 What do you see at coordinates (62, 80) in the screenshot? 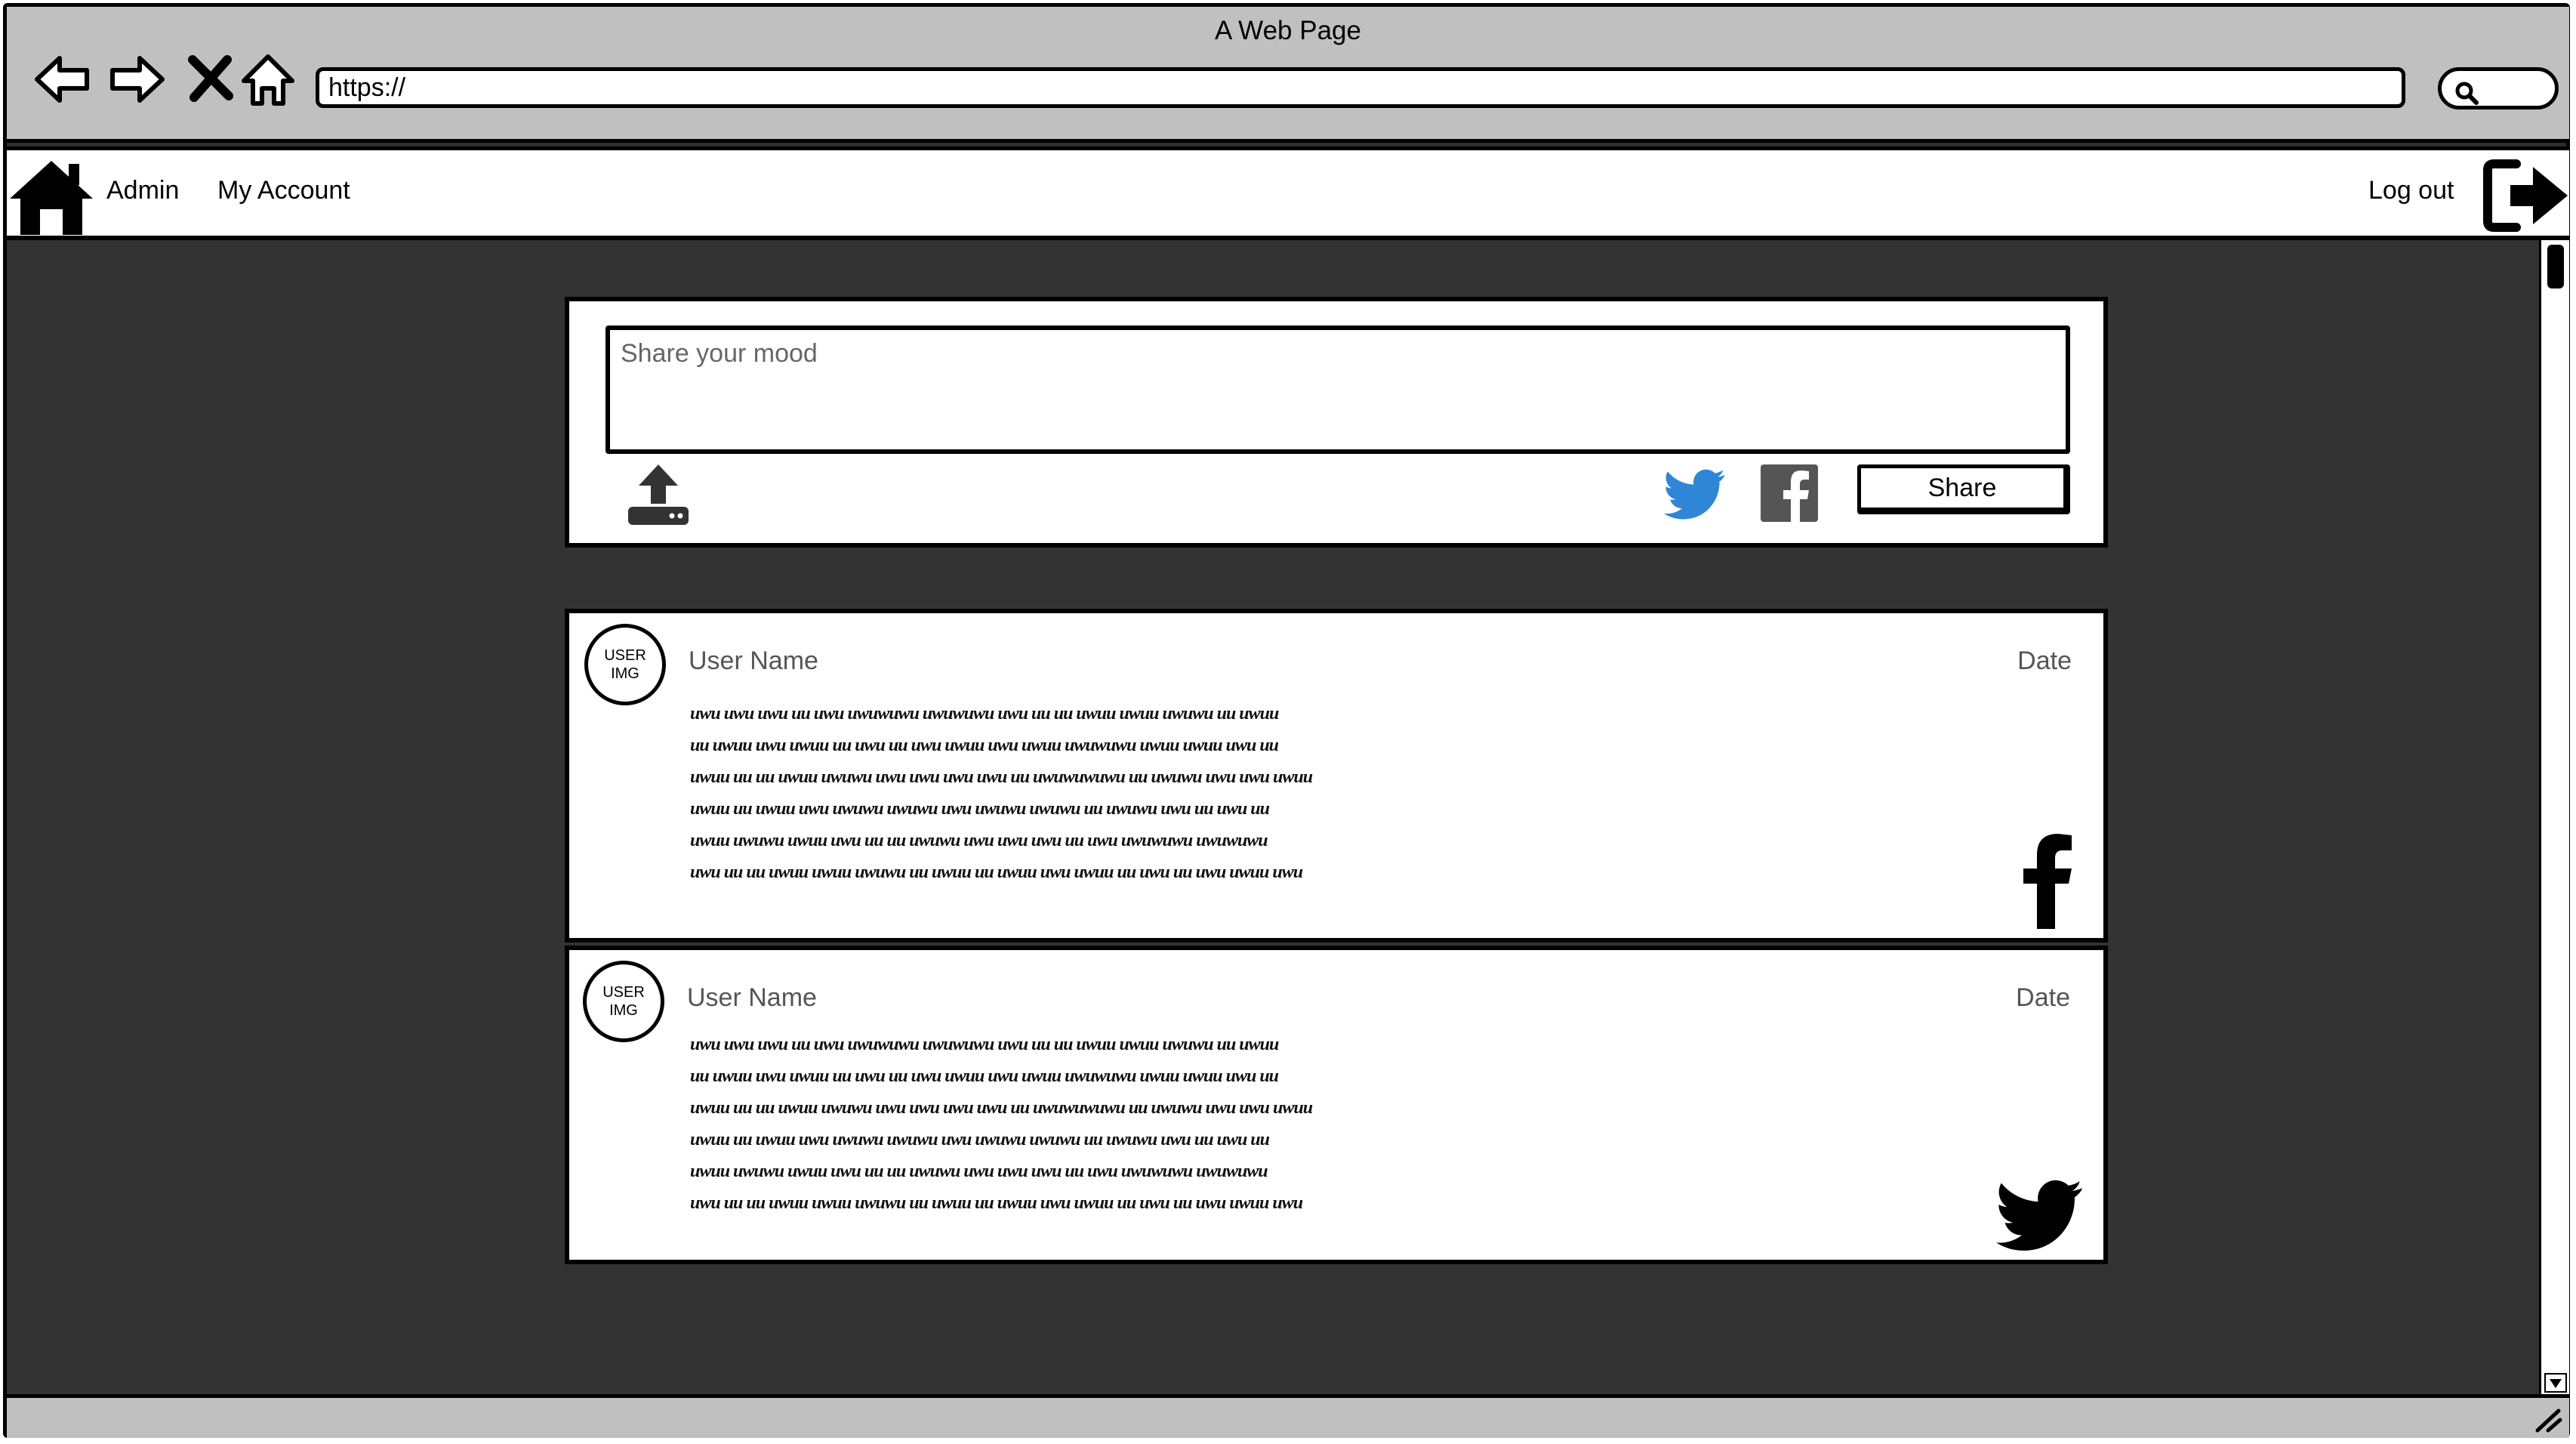
I see `back-arrow-icon` at bounding box center [62, 80].